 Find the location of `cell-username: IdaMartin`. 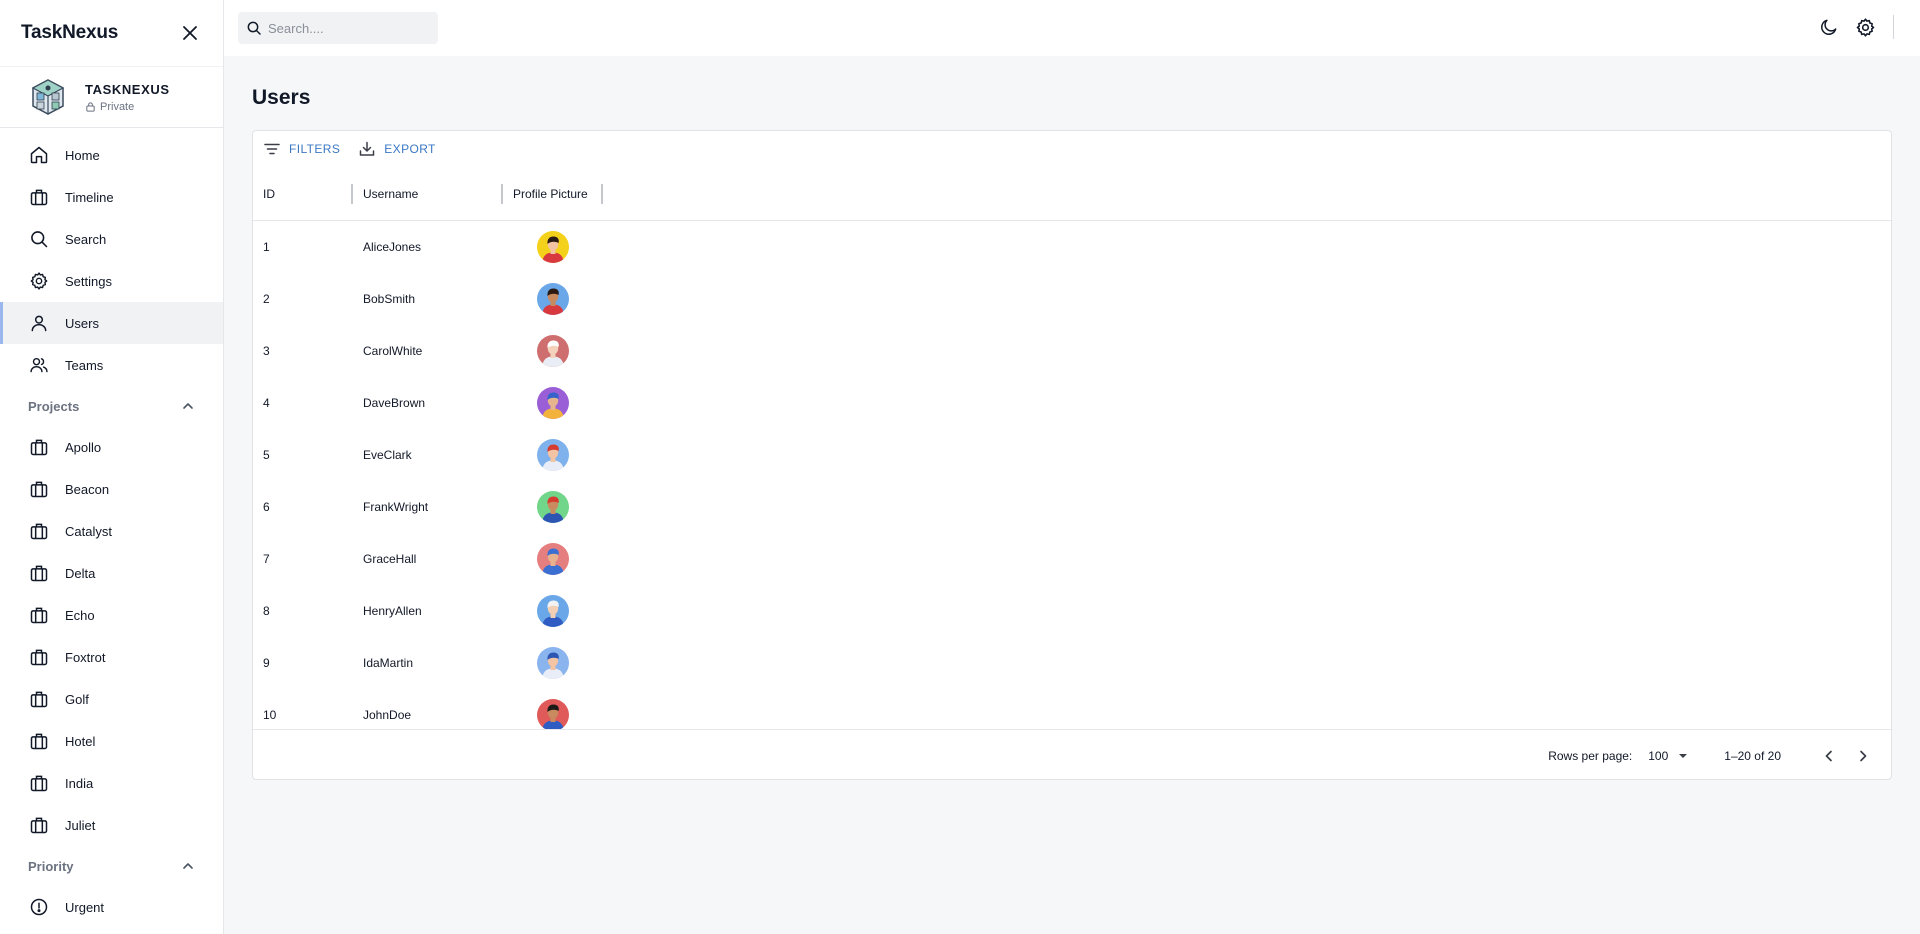

cell-username: IdaMartin is located at coordinates (388, 663).